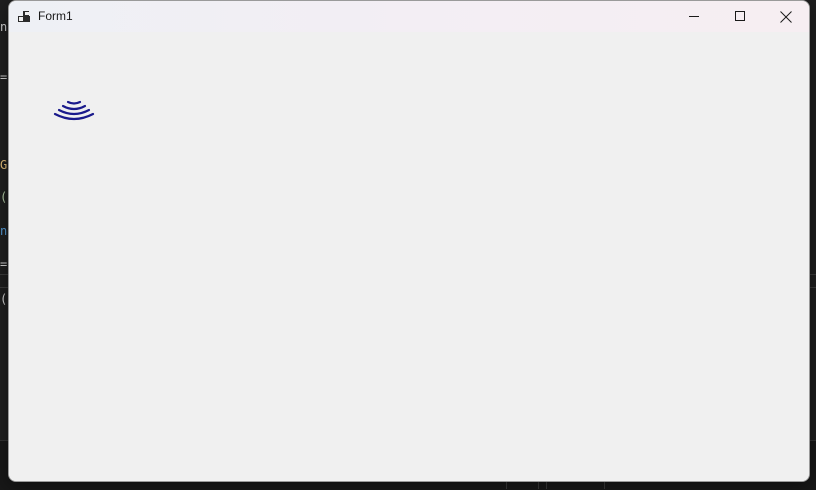 This screenshot has width=816, height=490. Describe the element at coordinates (4, 165) in the screenshot. I see `editor-fragment: G` at that location.